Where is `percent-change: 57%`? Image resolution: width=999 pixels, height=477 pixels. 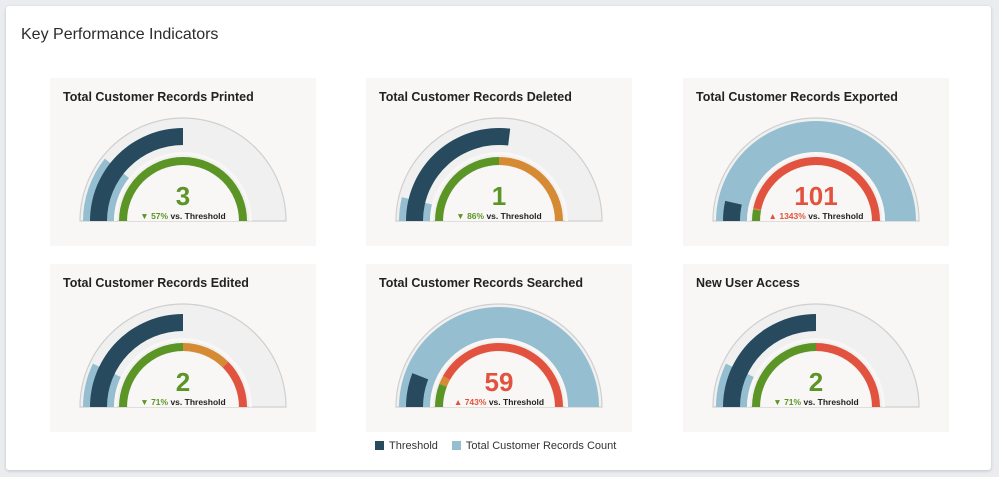 percent-change: 57% is located at coordinates (160, 216).